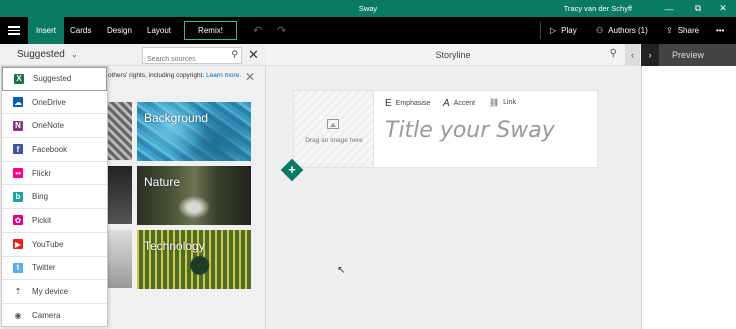 The width and height of the screenshot is (736, 329). Describe the element at coordinates (40, 197) in the screenshot. I see `source-option-label: Bing` at that location.